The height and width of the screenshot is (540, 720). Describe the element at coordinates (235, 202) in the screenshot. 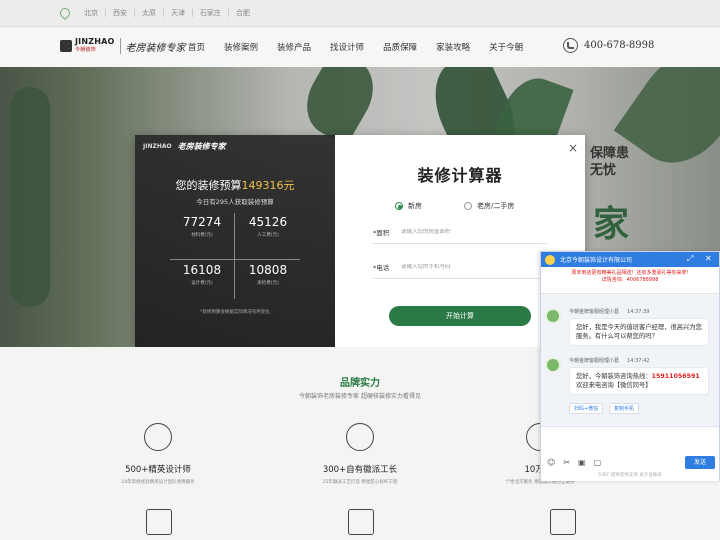

I see `today-count: 今日有295人获取装修预算` at that location.